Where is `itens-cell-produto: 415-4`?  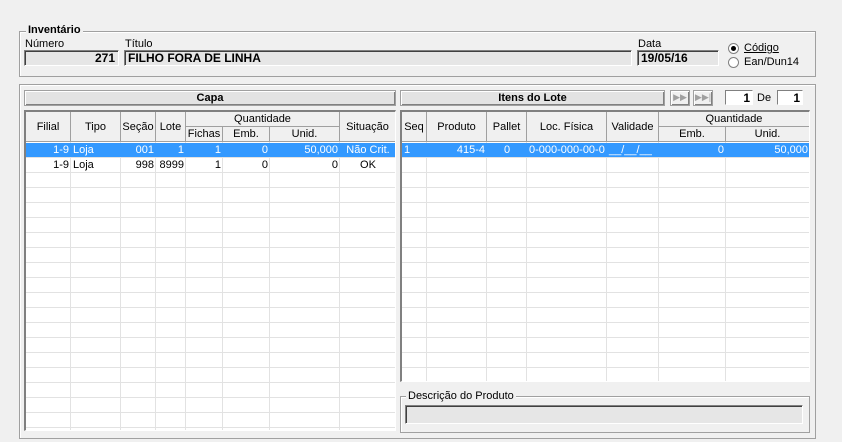 itens-cell-produto: 415-4 is located at coordinates (470, 150).